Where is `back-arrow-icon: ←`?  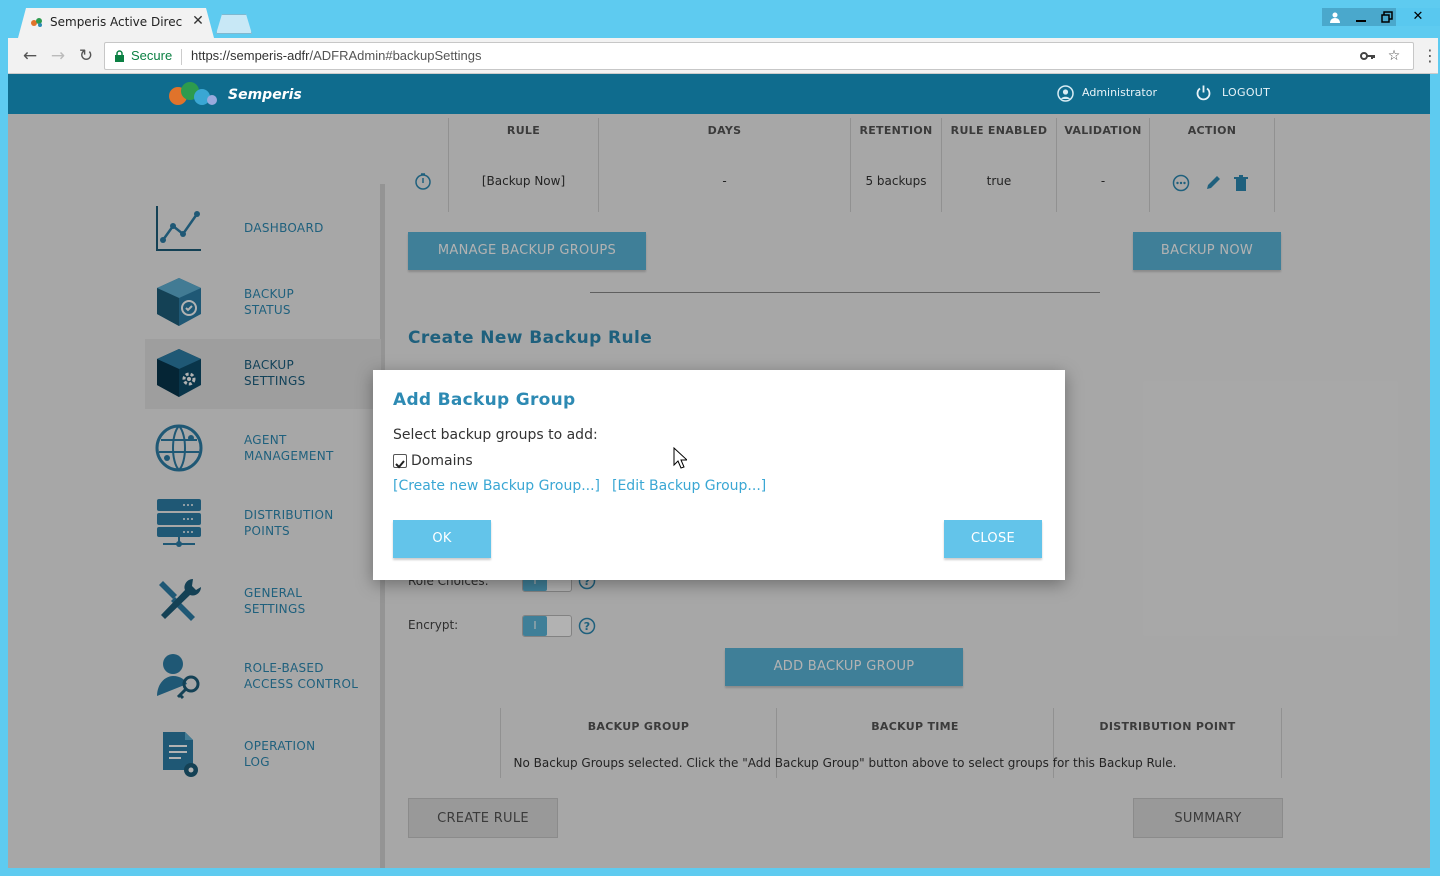 back-arrow-icon: ← is located at coordinates (30, 56).